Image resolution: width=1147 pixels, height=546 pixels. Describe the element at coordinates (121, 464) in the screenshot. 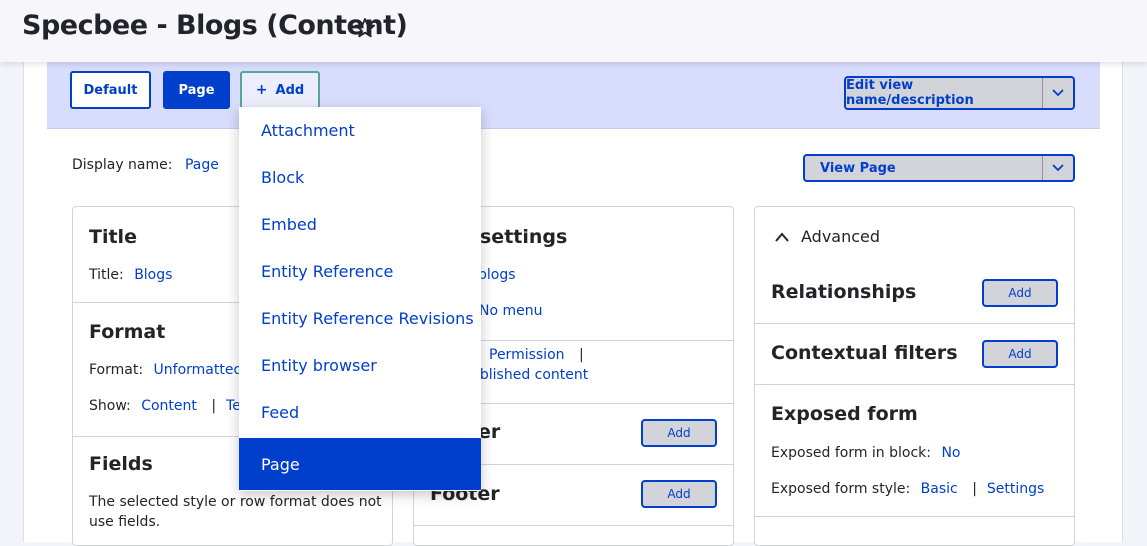

I see `fields-heading: Fields` at that location.